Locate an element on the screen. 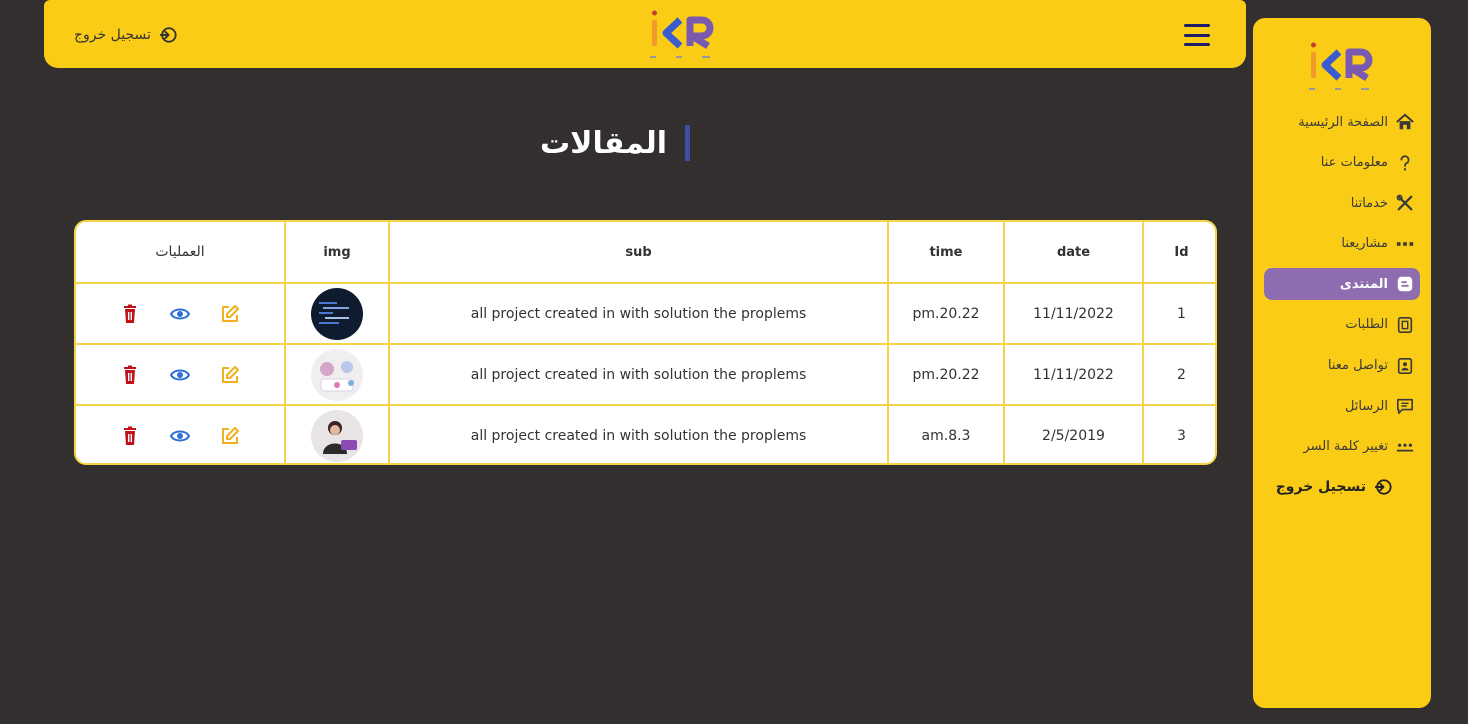 The image size is (1468, 724). column-header-sub: sub is located at coordinates (638, 253).